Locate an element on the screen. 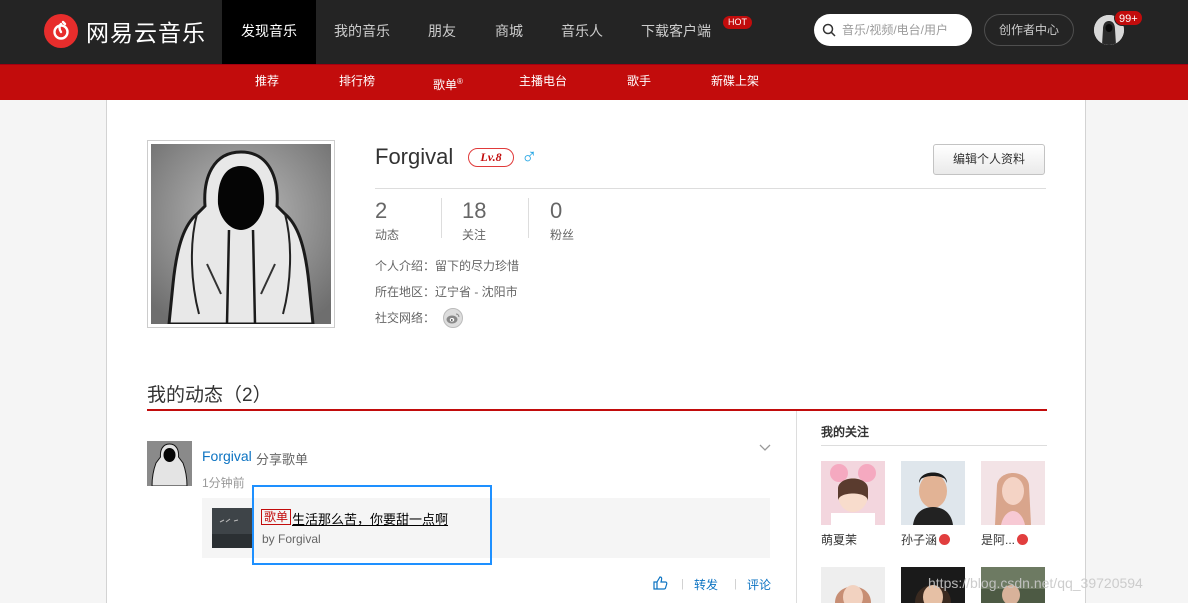  subnav-playlists: 歌单® is located at coordinates (448, 82).